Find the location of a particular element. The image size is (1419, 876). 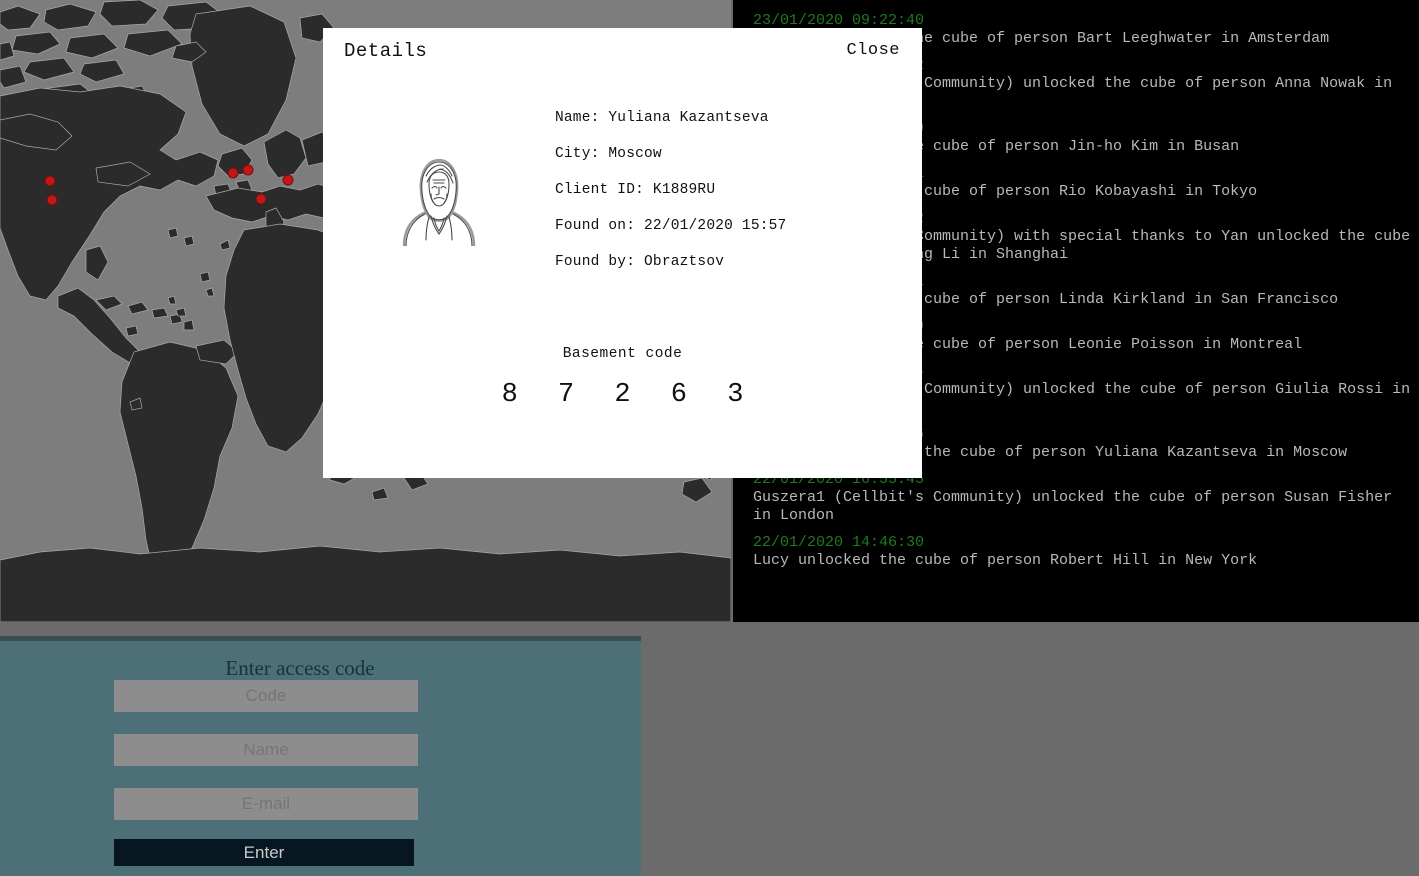

map-marker-amsterdam is located at coordinates (248, 170).